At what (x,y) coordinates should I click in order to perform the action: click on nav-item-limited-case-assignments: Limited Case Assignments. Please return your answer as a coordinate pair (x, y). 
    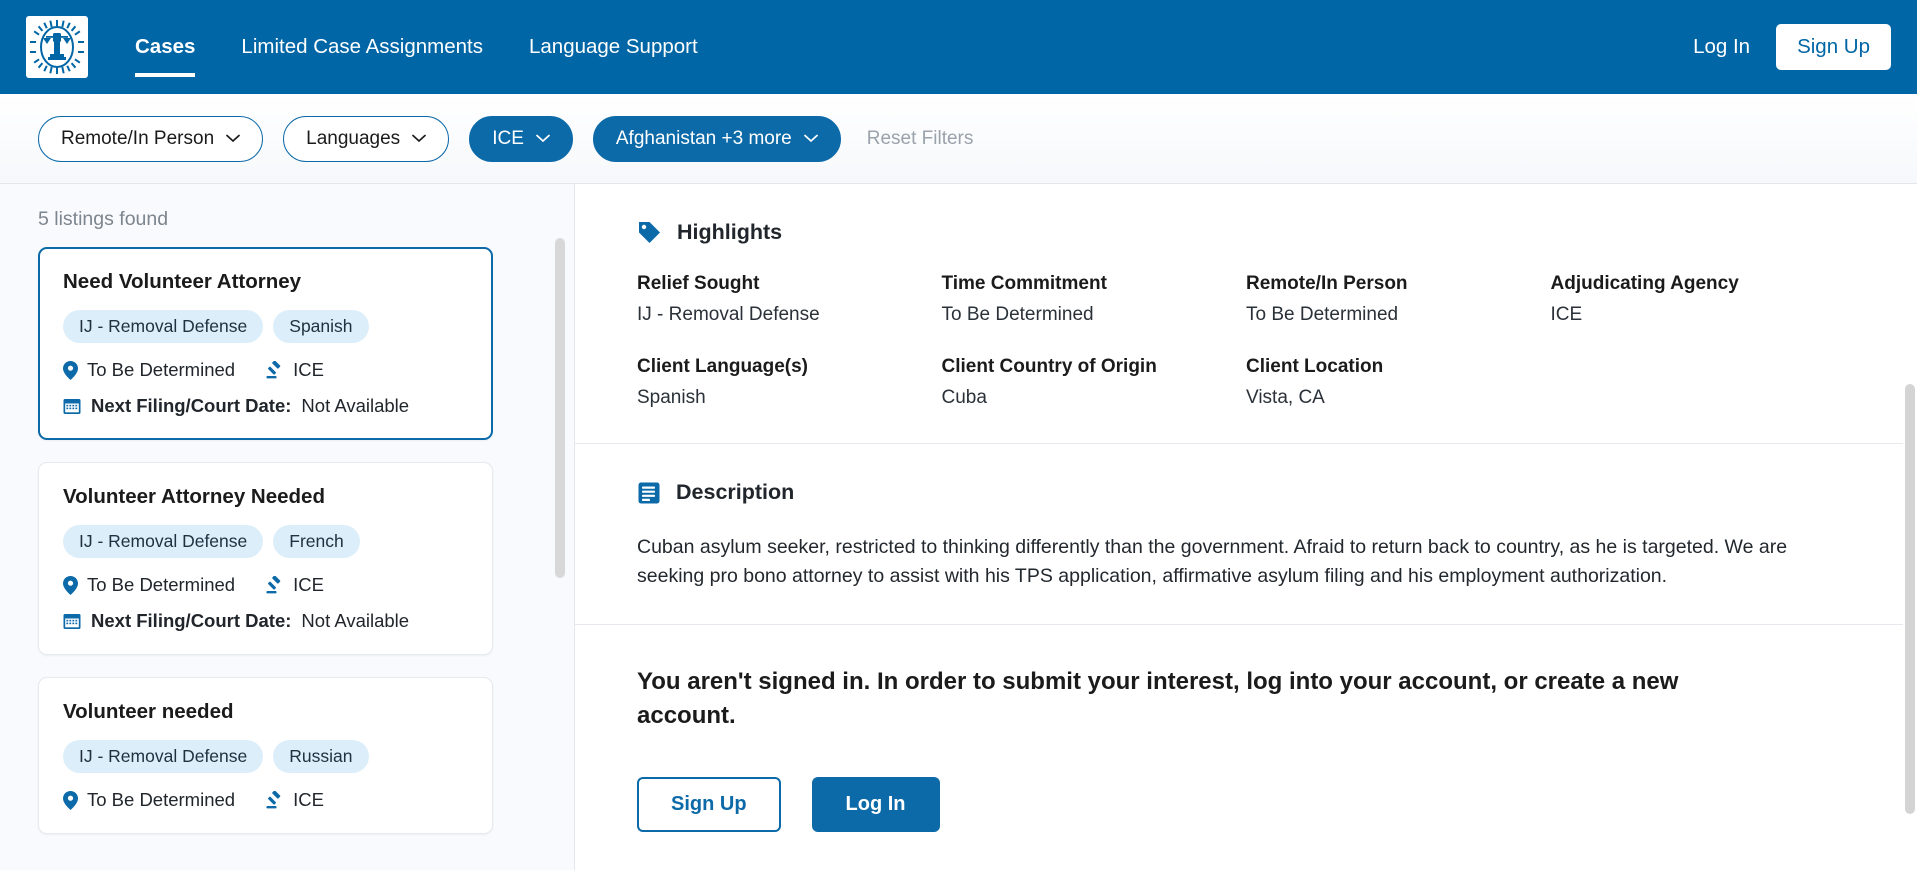
    Looking at the image, I should click on (362, 47).